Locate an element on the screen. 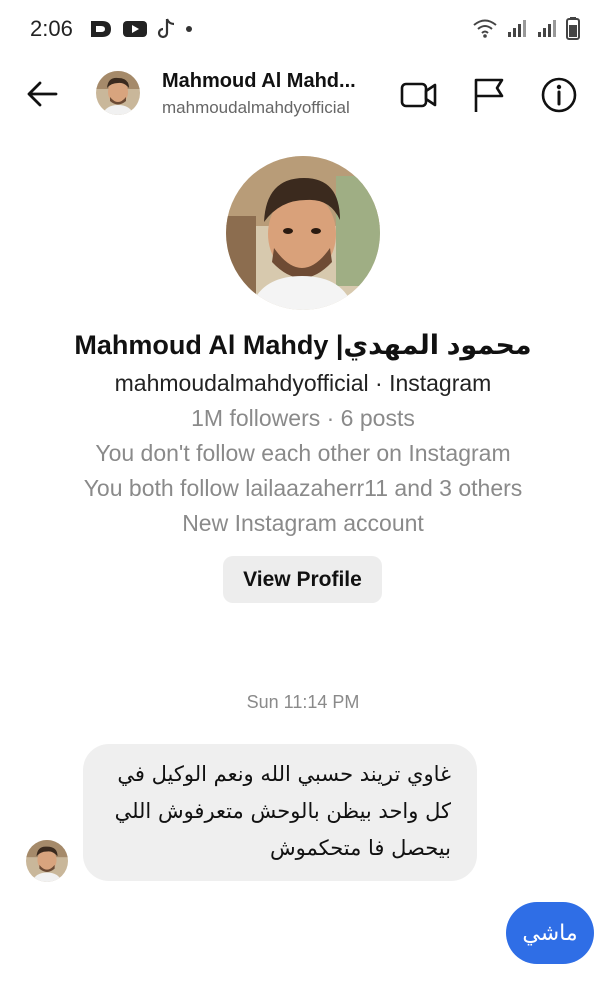  view-profile-button: View Profile is located at coordinates (302, 579).